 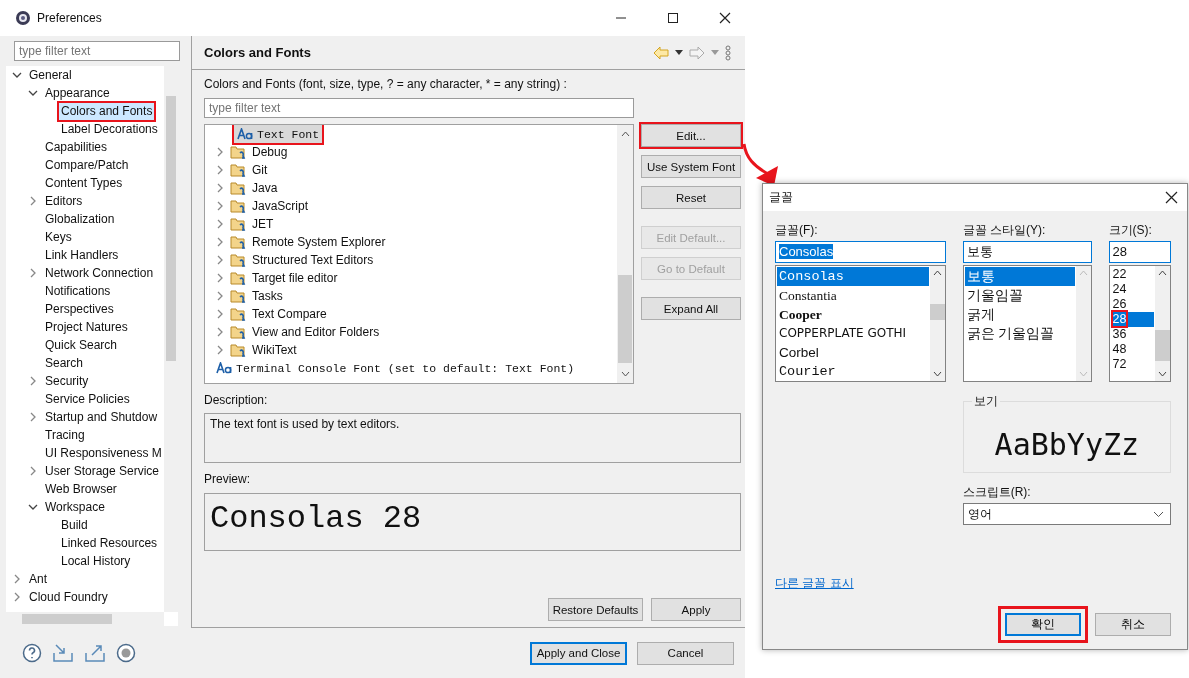 What do you see at coordinates (278, 134) in the screenshot?
I see `tree-item: Text Font` at bounding box center [278, 134].